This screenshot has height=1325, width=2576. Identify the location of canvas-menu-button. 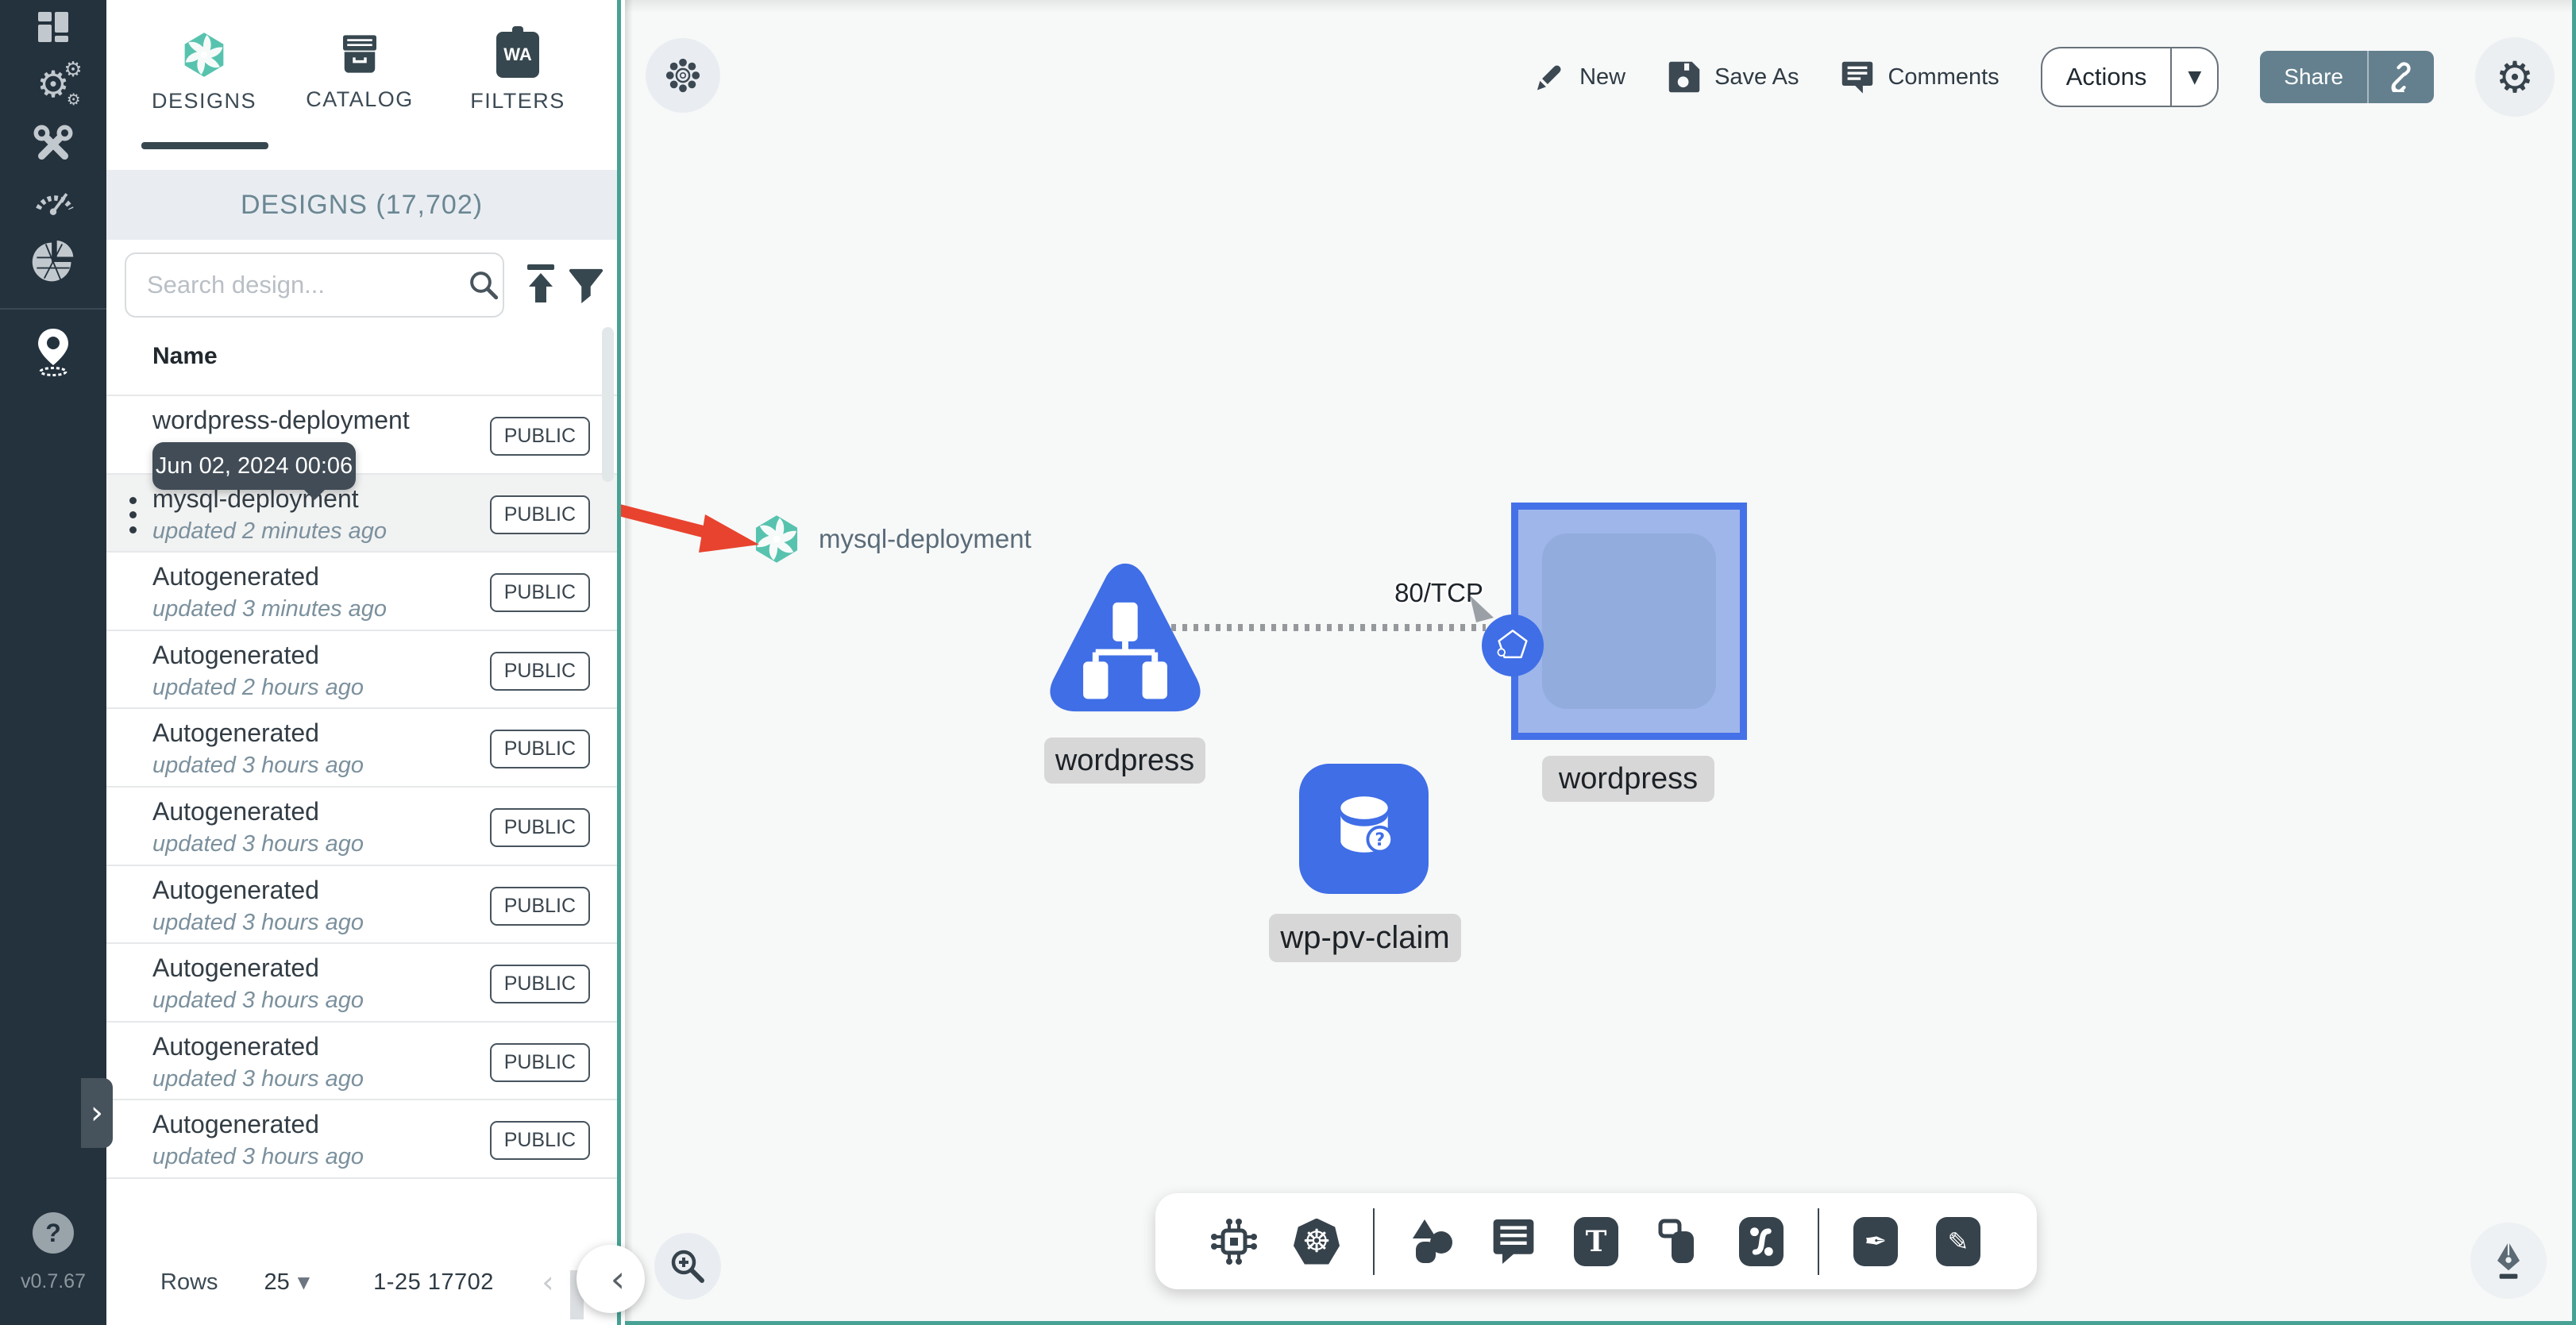
(683, 75).